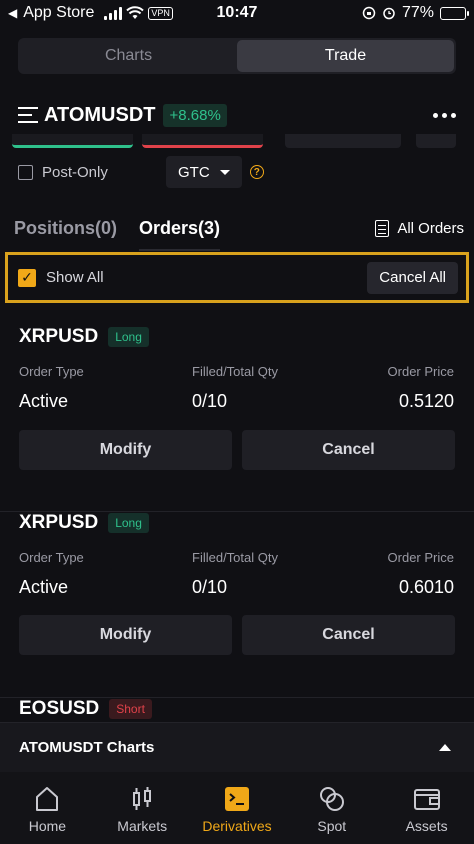 The image size is (474, 844). I want to click on post-only-checkbox, so click(25, 172).